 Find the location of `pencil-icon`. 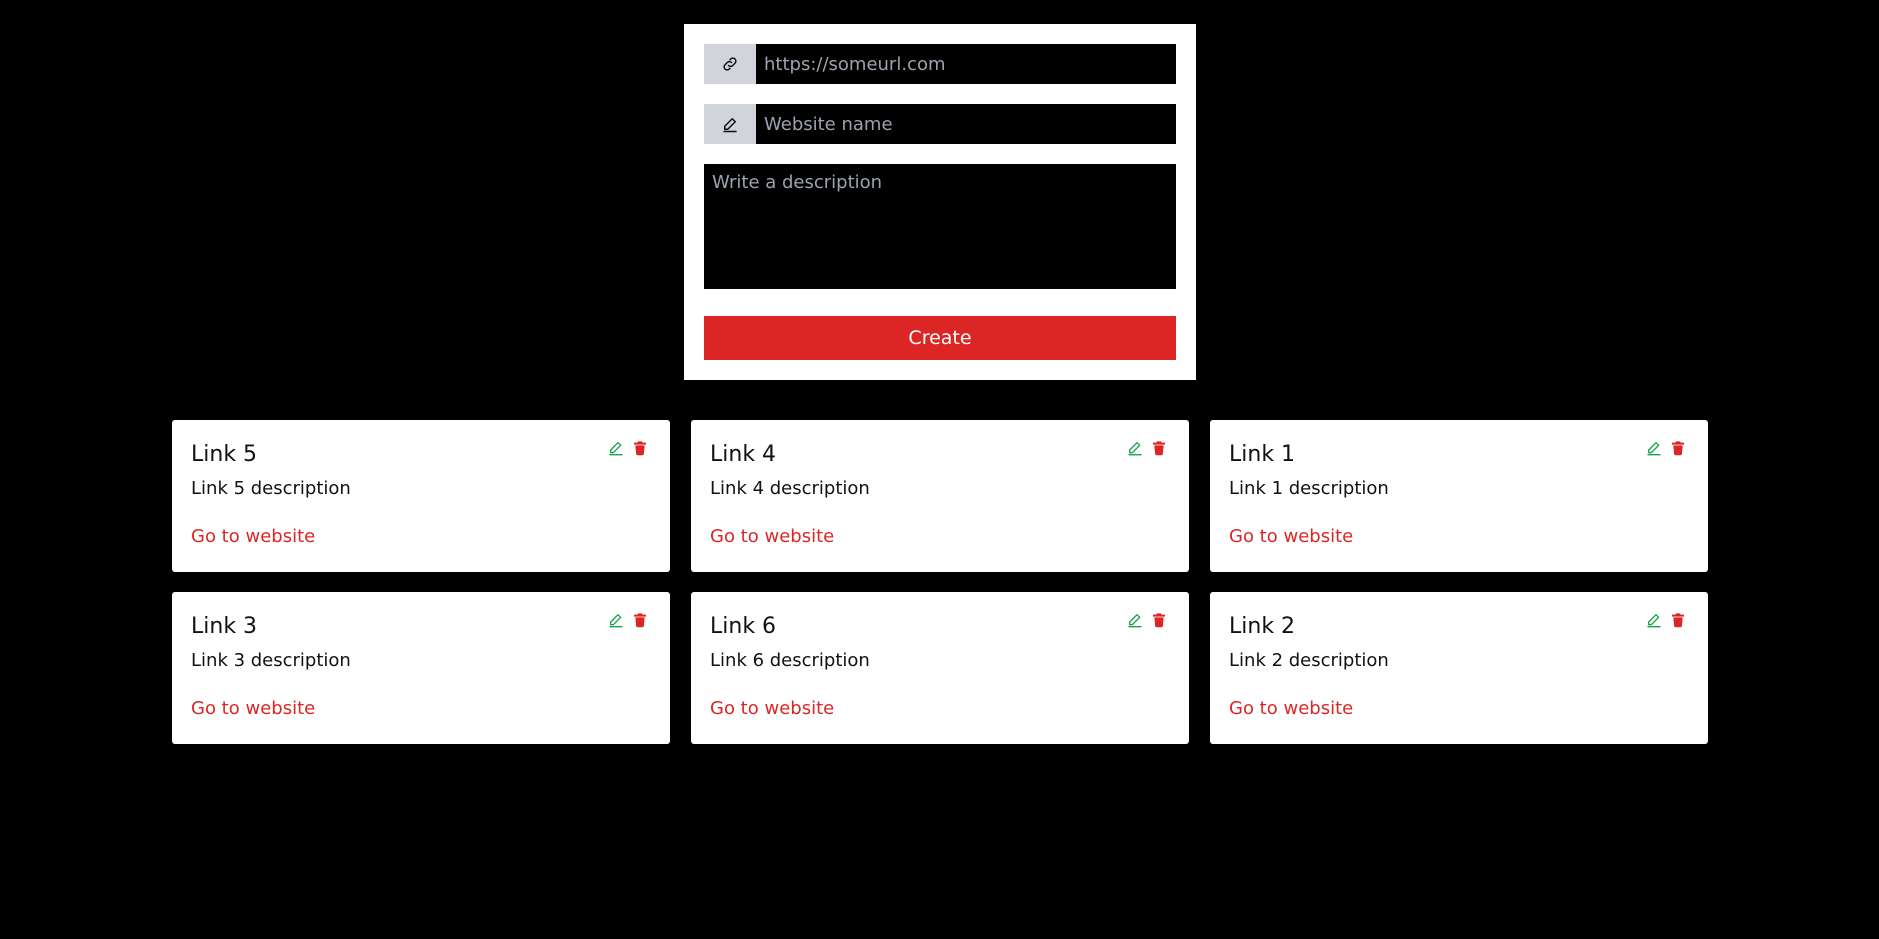

pencil-icon is located at coordinates (730, 124).